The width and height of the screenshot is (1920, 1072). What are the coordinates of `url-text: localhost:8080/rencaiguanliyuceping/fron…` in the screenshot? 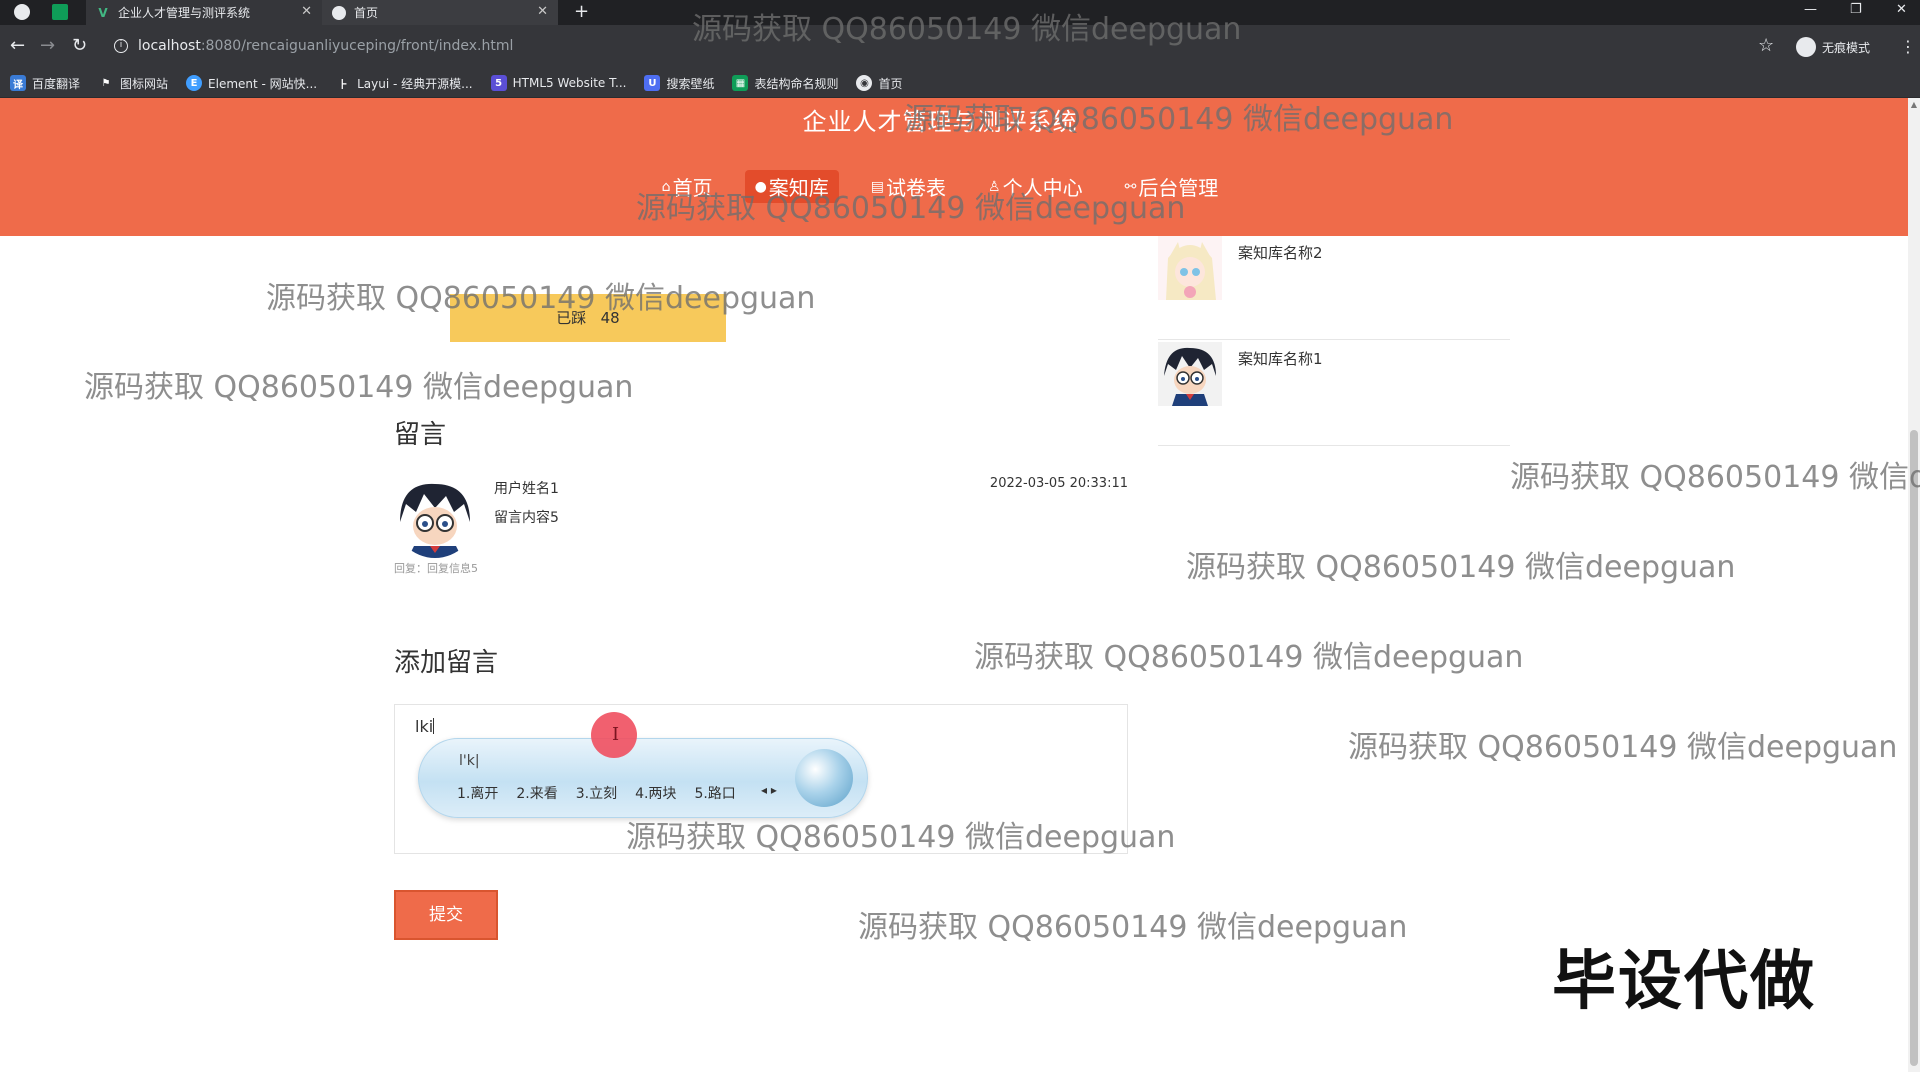 It's located at (325, 46).